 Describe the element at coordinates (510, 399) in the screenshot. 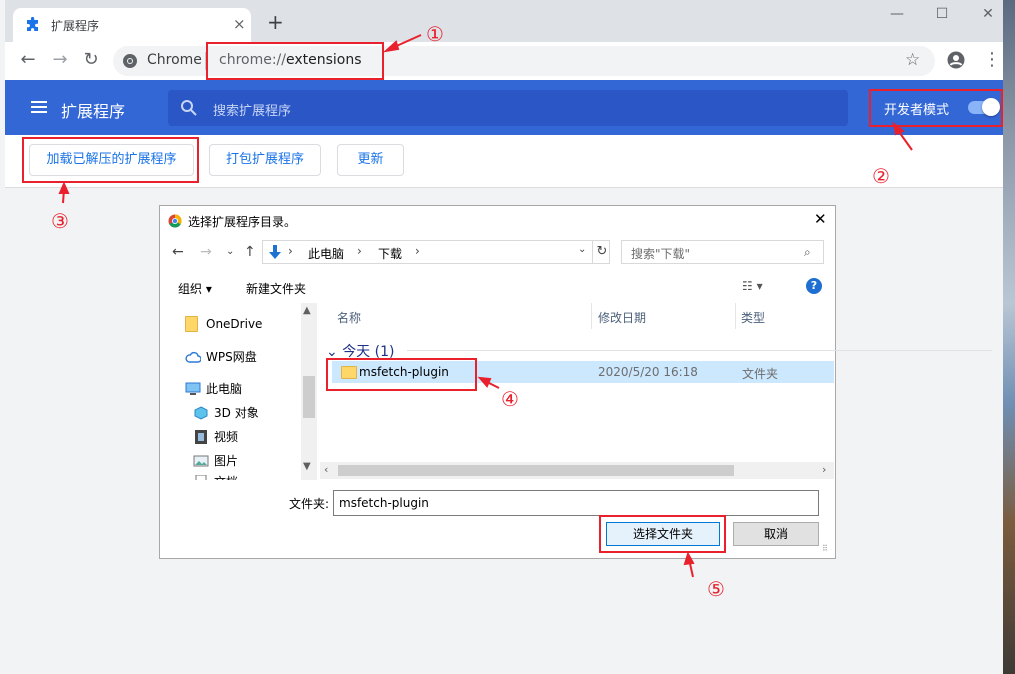

I see `annotation-marker-4: ④` at that location.